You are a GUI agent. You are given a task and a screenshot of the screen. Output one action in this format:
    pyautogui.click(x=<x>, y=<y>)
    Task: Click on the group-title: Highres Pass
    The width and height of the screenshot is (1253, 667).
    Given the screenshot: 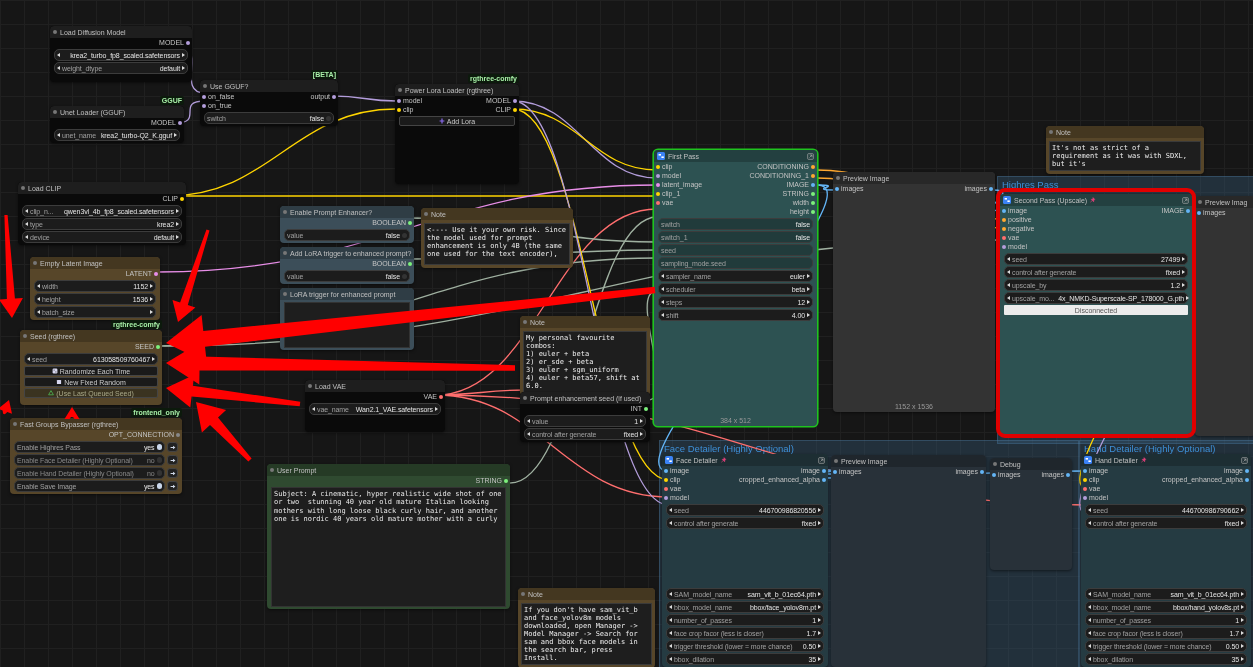 What is the action you would take?
    pyautogui.click(x=1030, y=185)
    